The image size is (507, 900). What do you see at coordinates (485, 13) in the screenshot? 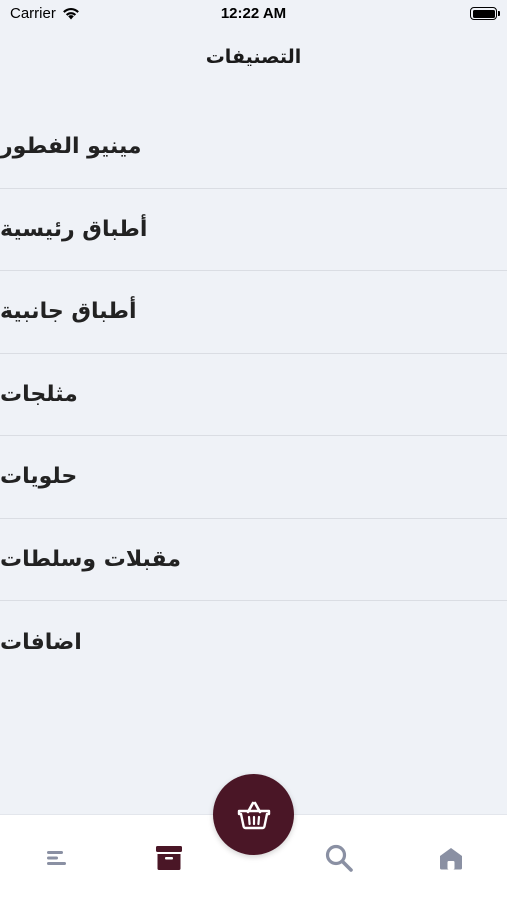
I see `battery-icon` at bounding box center [485, 13].